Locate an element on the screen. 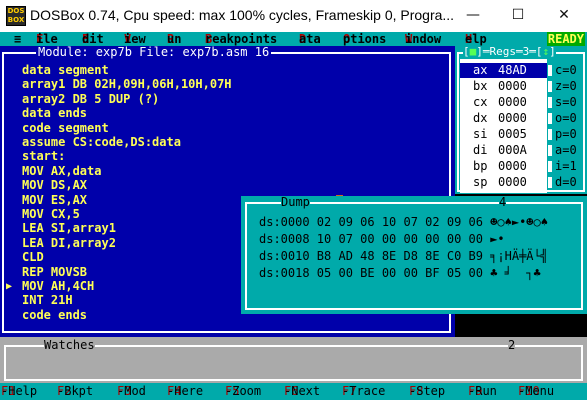  flag-list: c=0 z=0 s=0 o=0 p=0 a=0 i=1 d=0 is located at coordinates (566, 126).